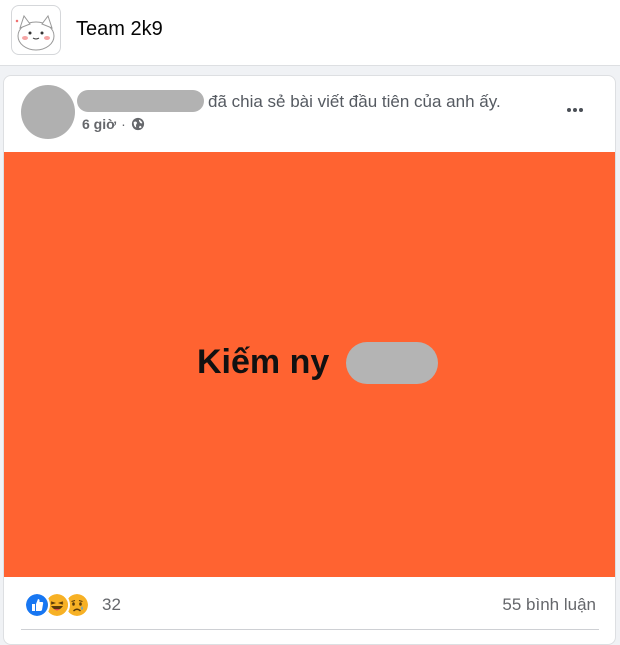 This screenshot has height=645, width=620. I want to click on image-text-redacted, so click(392, 363).